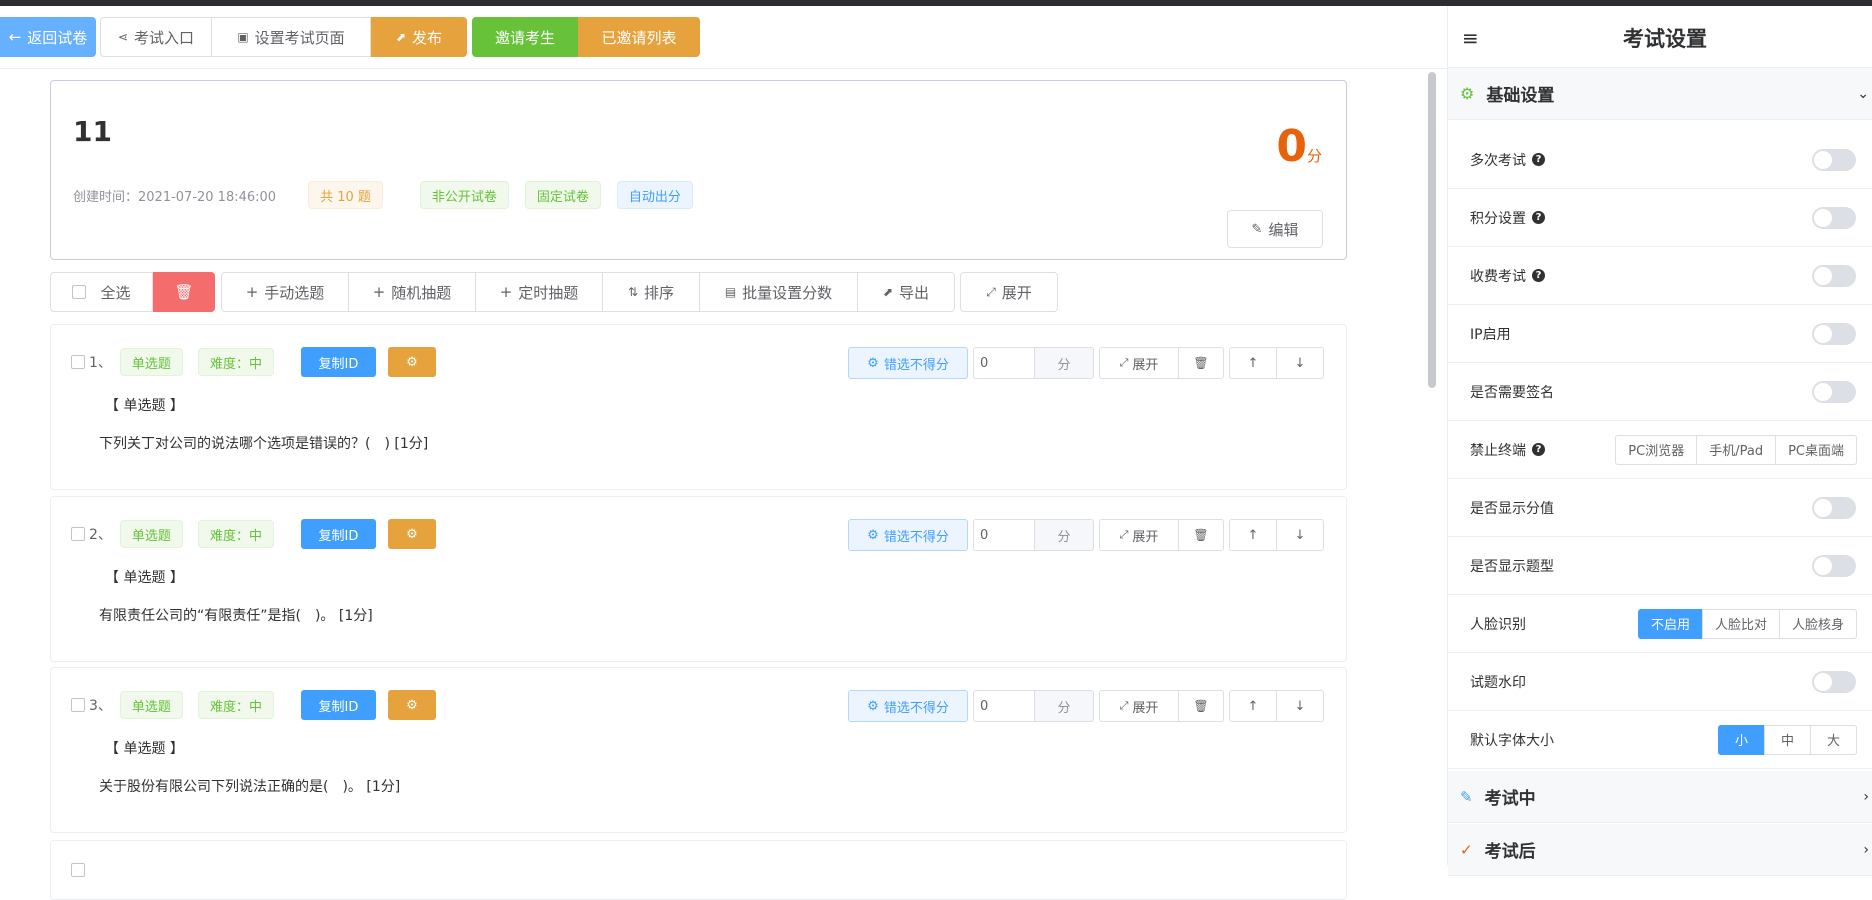 The width and height of the screenshot is (1872, 900). What do you see at coordinates (1834, 333) in the screenshot?
I see `ip-enable-switch` at bounding box center [1834, 333].